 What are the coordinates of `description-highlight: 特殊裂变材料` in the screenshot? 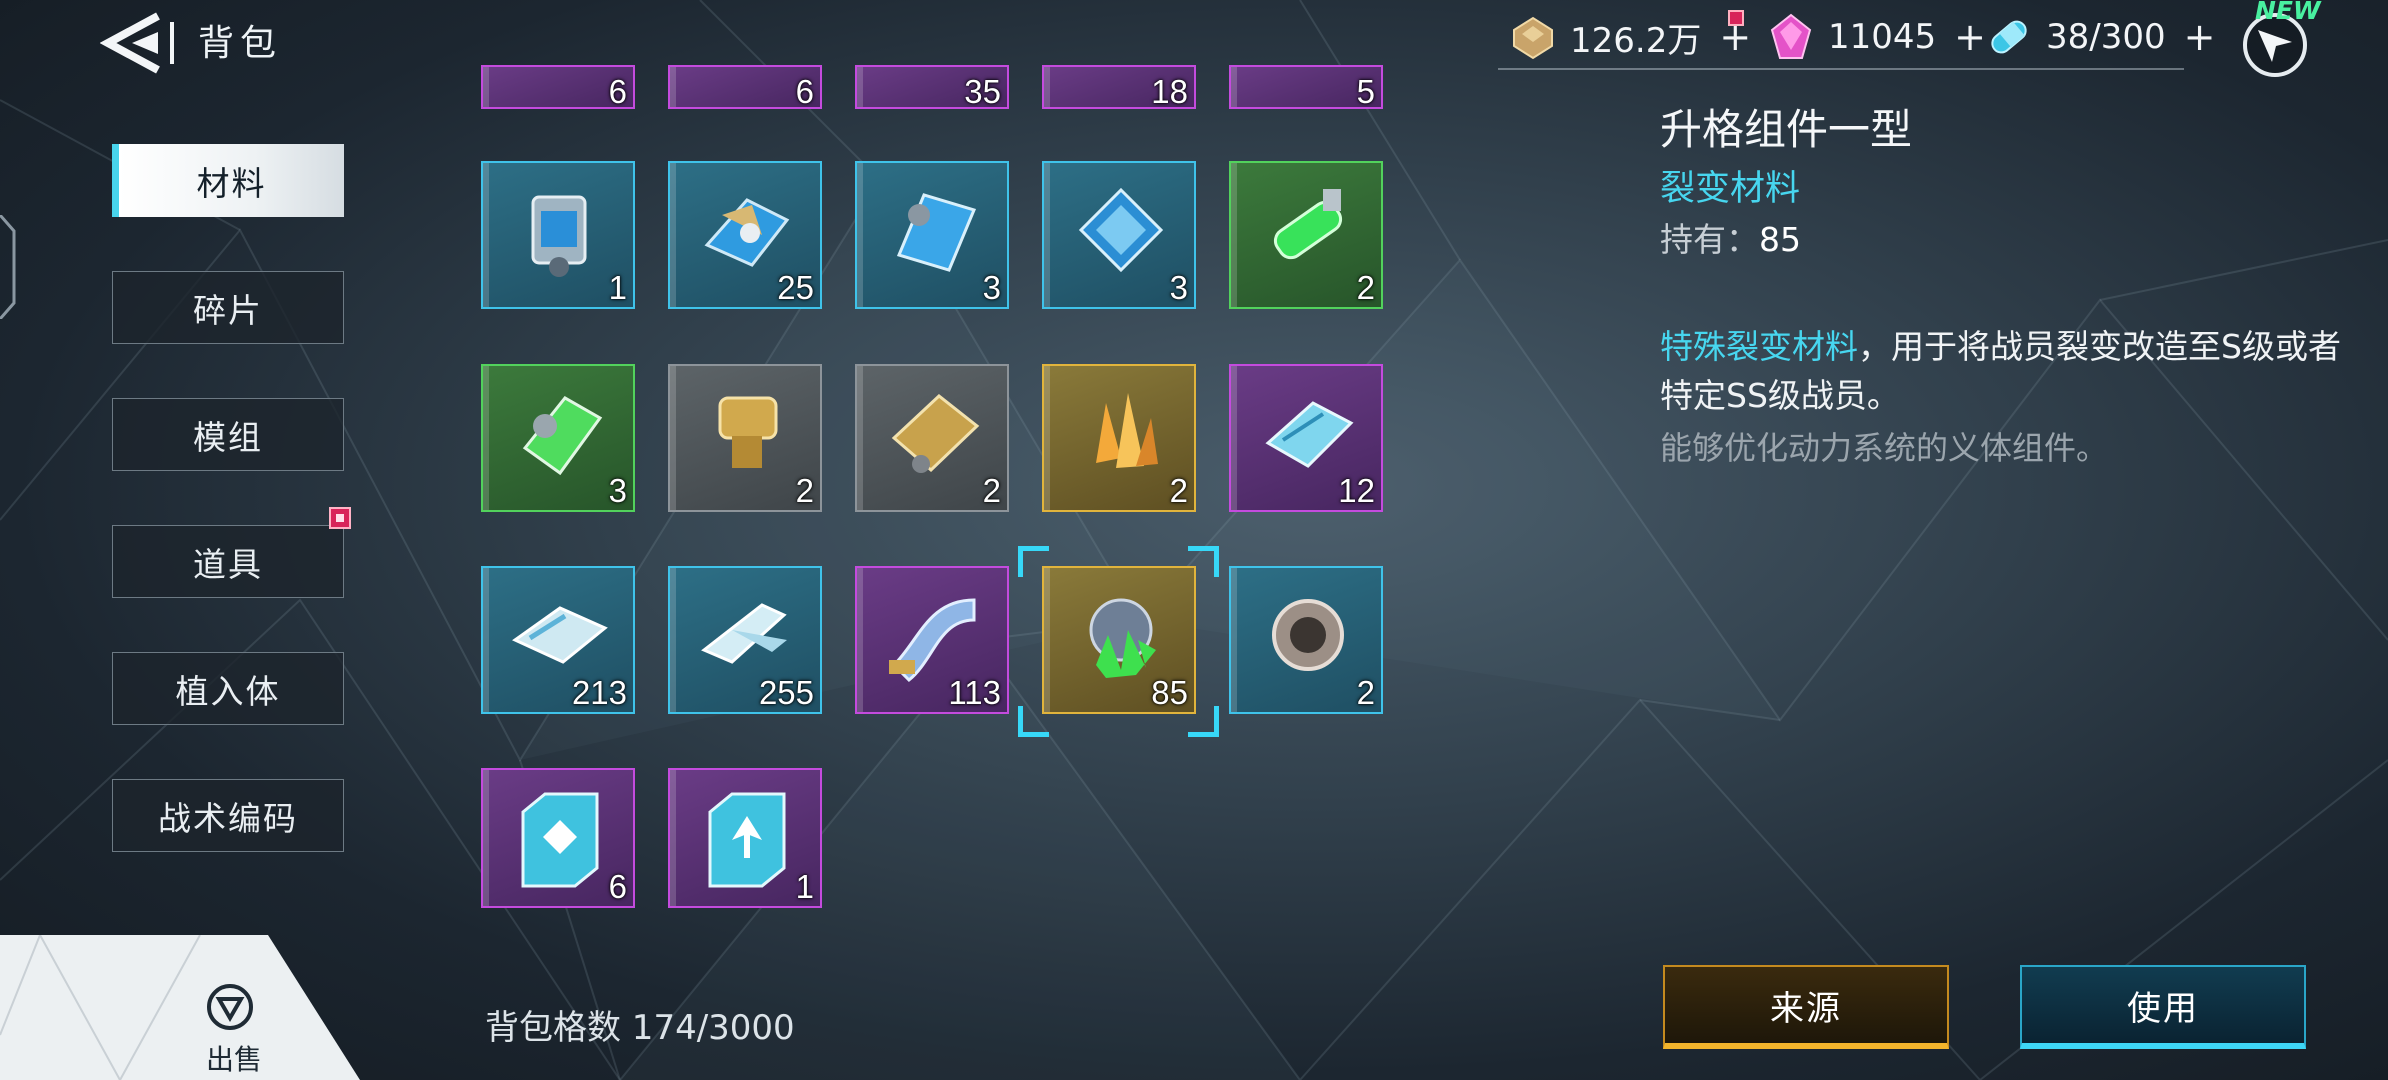 It's located at (1759, 346).